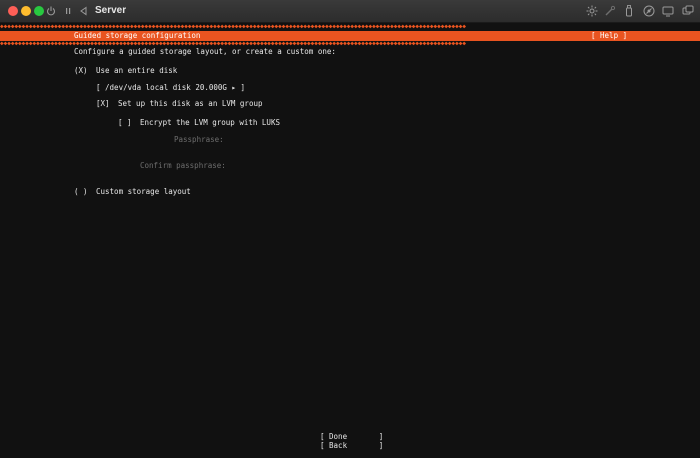  I want to click on confirm-passphrase-label: Confirm passphrase:, so click(183, 165).